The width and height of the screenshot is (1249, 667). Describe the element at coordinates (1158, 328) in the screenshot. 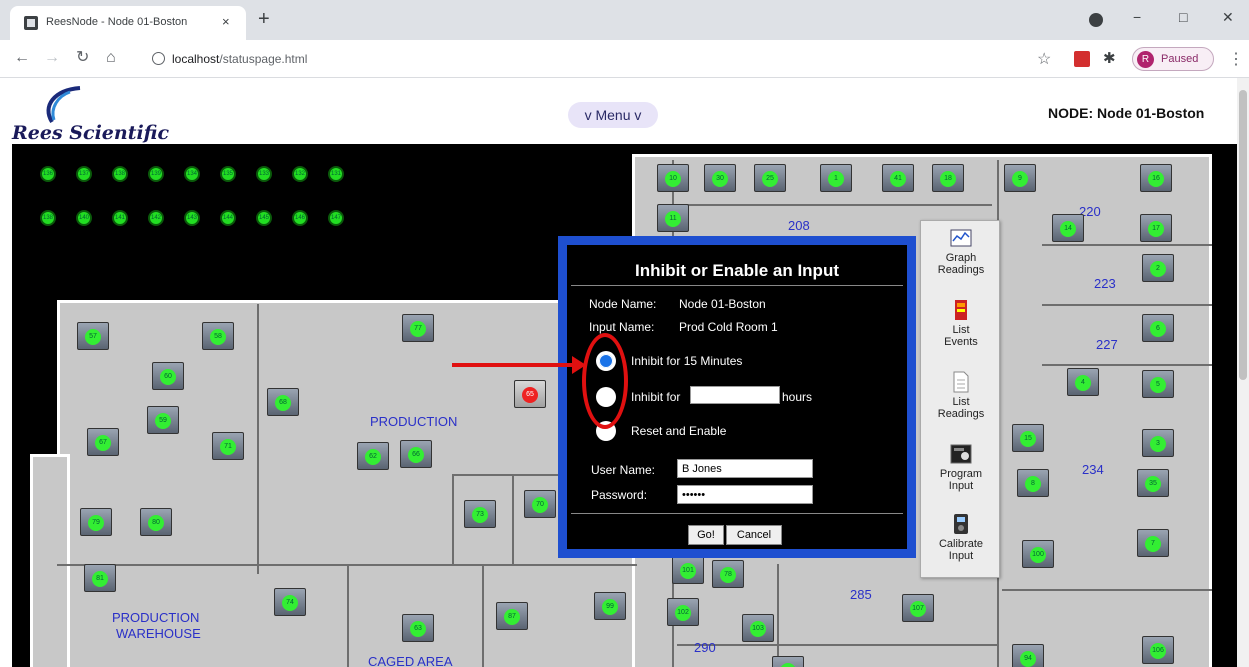

I see `sensor: 6` at that location.